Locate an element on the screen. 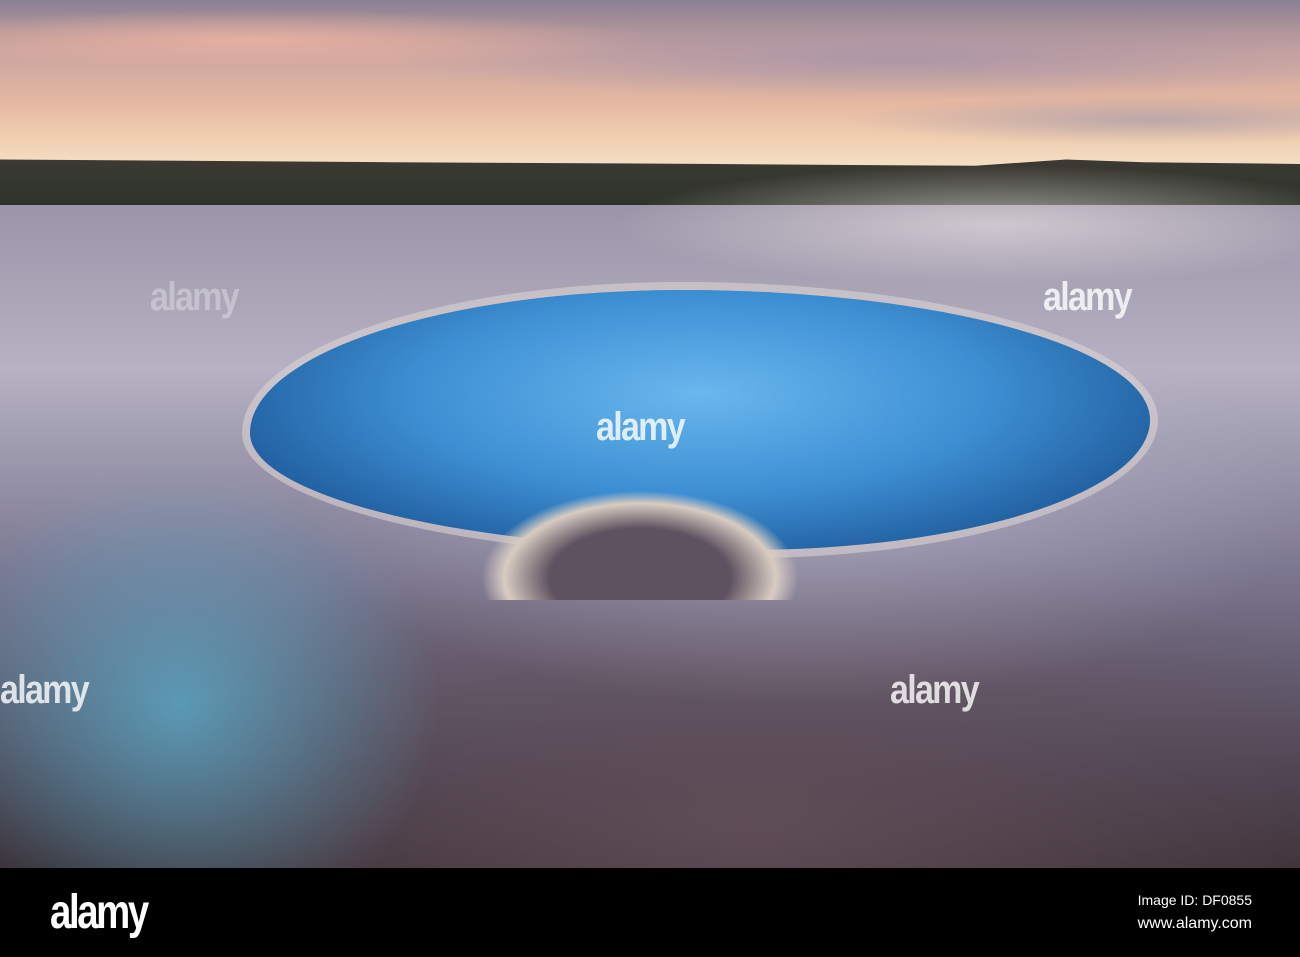 This screenshot has width=1300, height=957. website-link: www.alamy.com is located at coordinates (1195, 924).